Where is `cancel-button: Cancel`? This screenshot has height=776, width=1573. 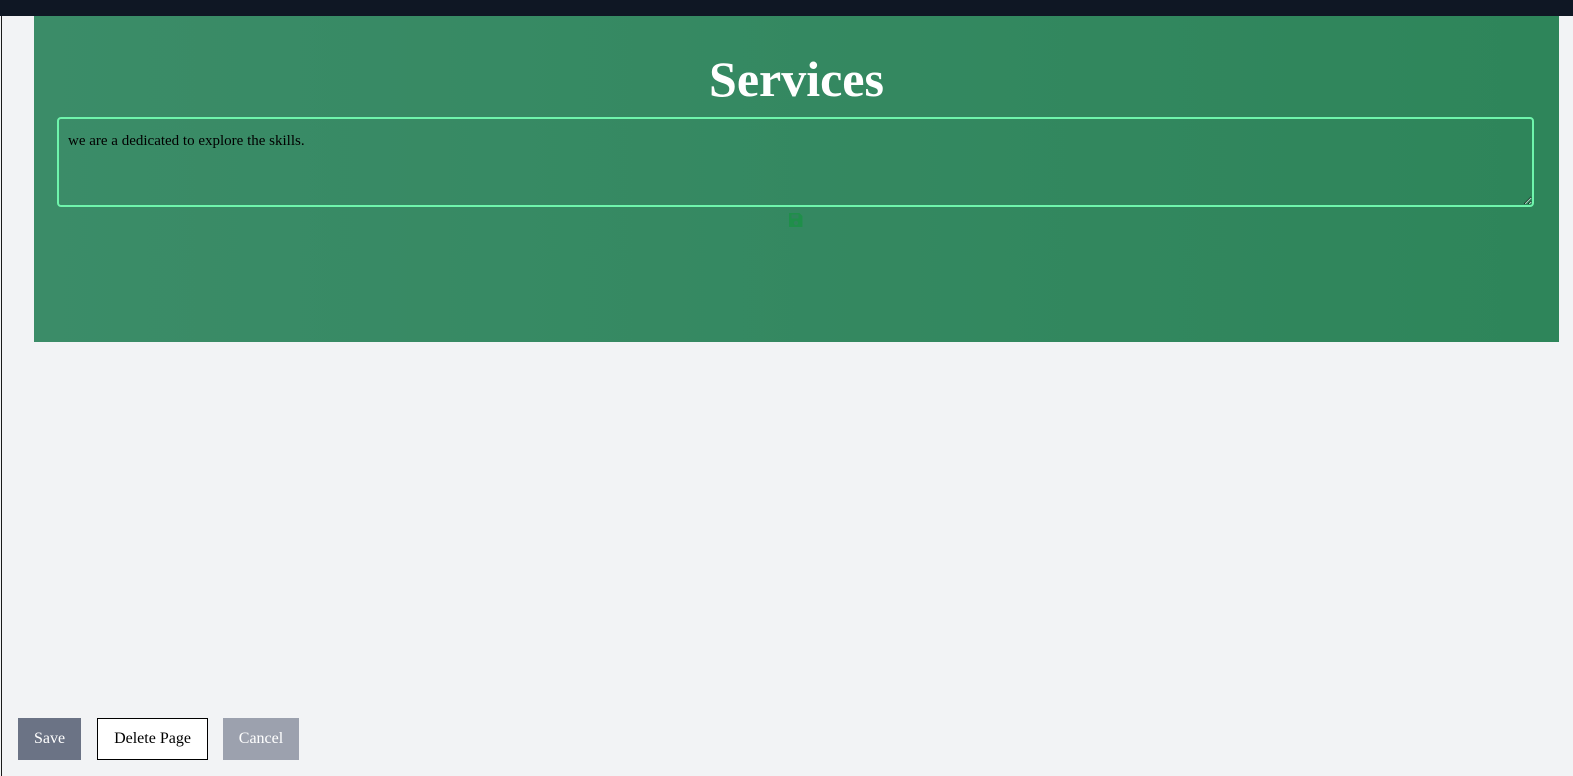
cancel-button: Cancel is located at coordinates (261, 739).